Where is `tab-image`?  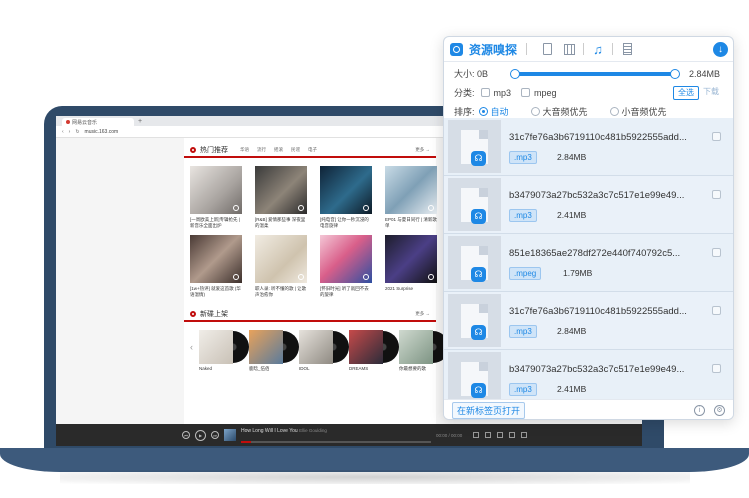
tab-image is located at coordinates (547, 49).